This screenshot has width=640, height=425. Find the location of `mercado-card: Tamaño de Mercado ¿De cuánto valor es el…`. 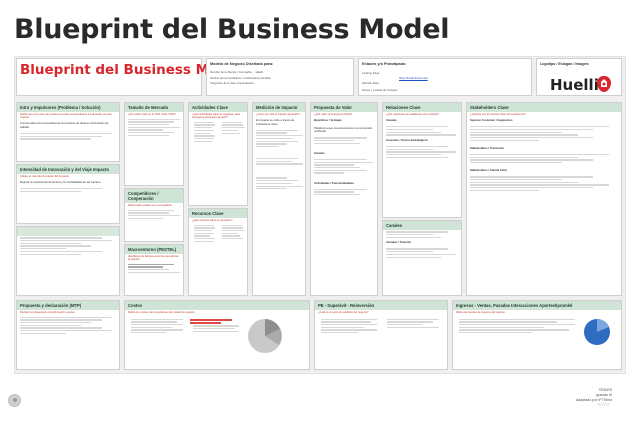

mercado-card: Tamaño de Mercado ¿De cuánto valor es el… is located at coordinates (154, 144).